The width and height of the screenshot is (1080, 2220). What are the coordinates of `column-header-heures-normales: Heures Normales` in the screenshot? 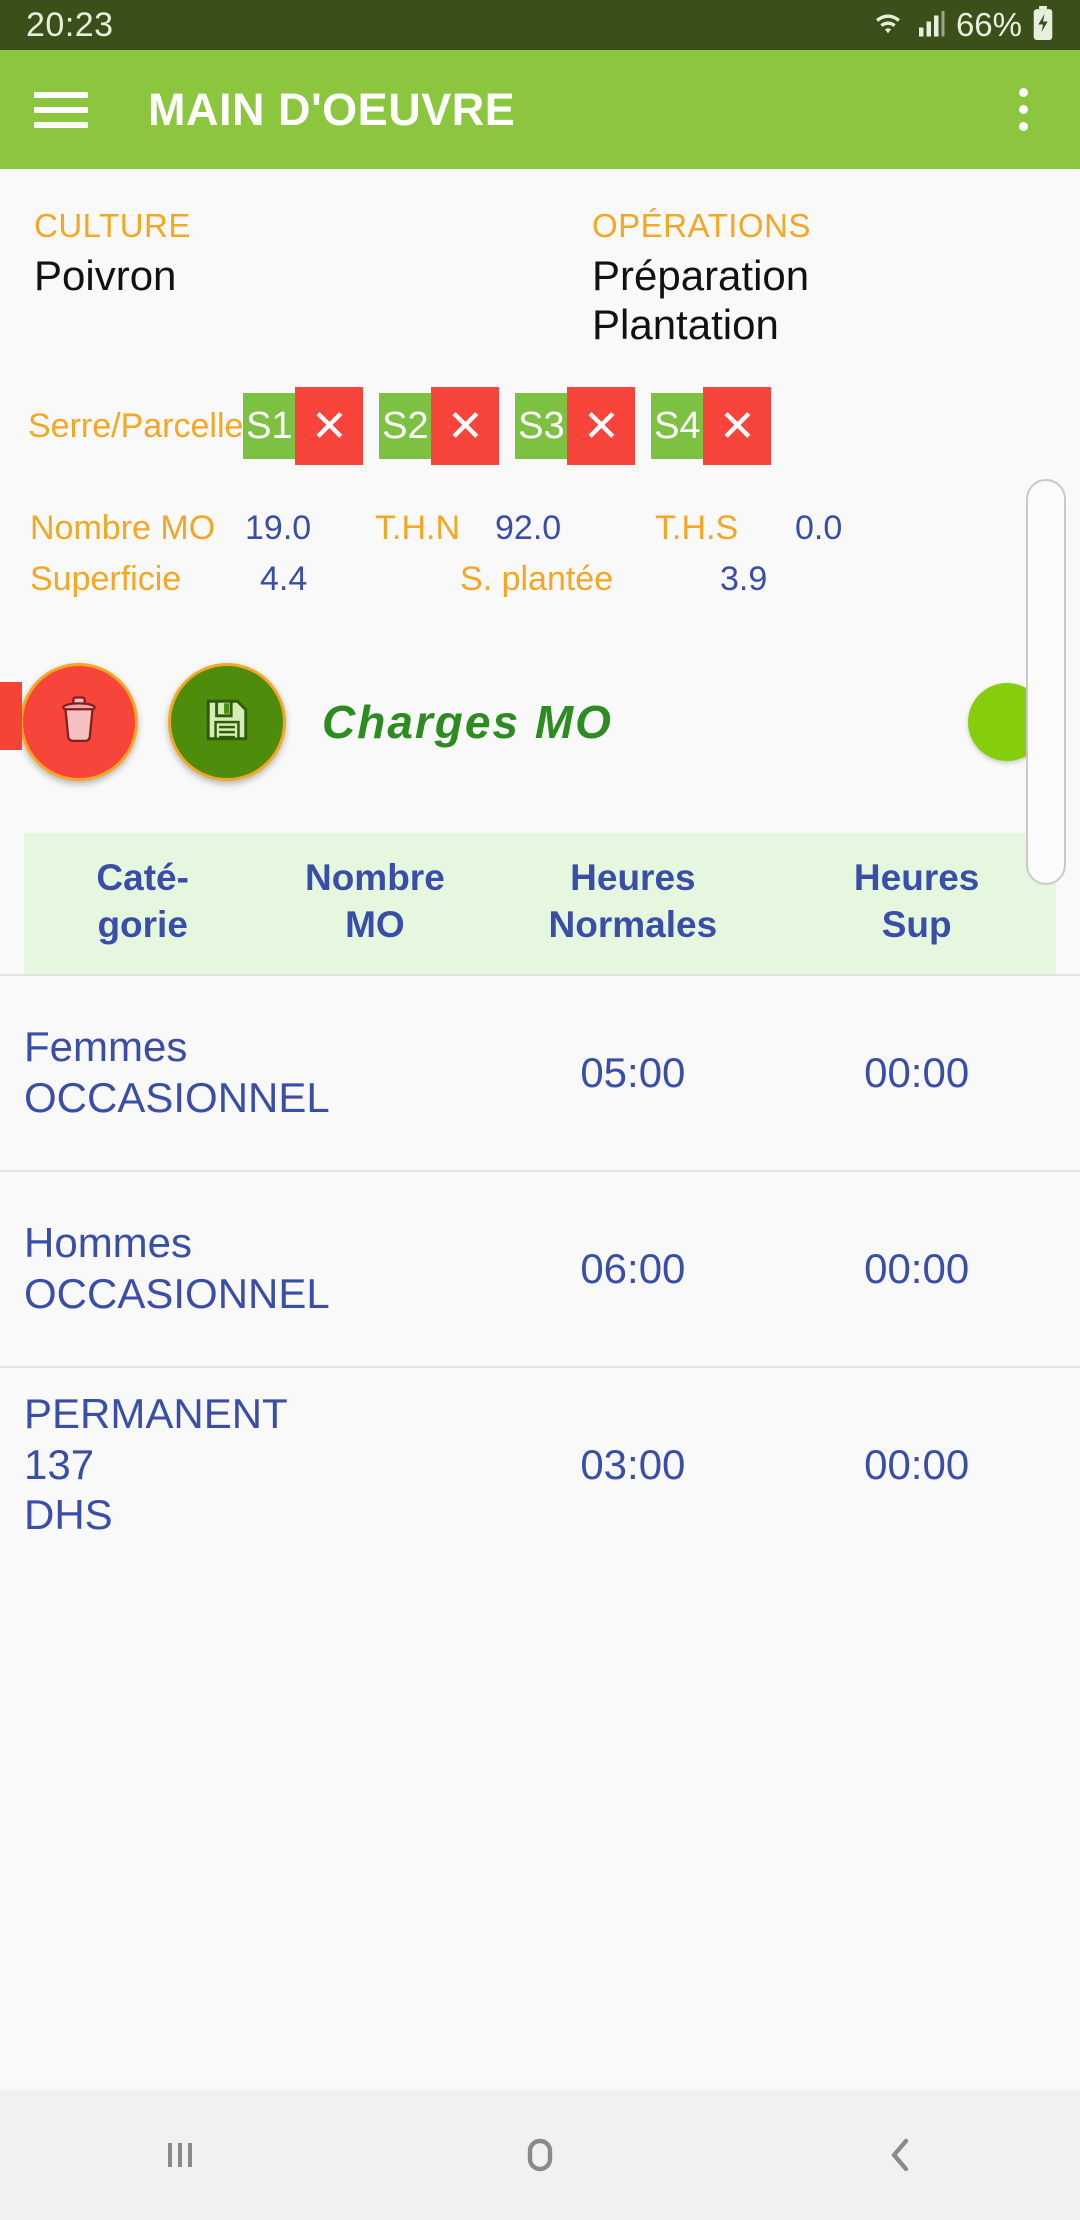 It's located at (633, 901).